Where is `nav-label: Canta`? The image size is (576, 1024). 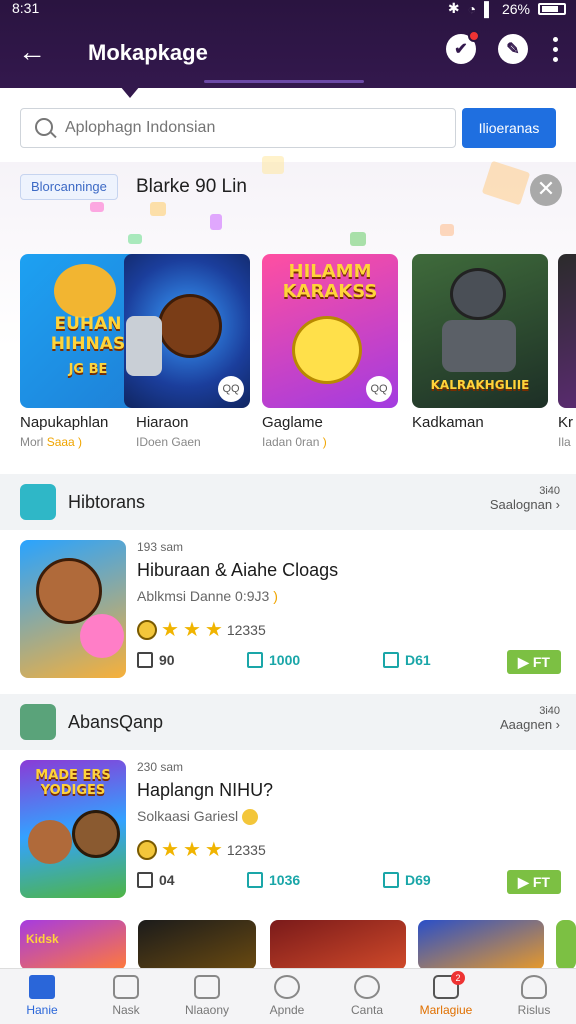 nav-label: Canta is located at coordinates (367, 1010).